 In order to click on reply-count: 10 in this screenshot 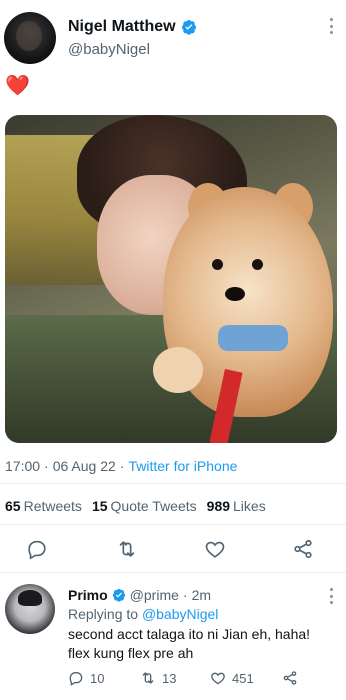, I will do `click(97, 678)`.